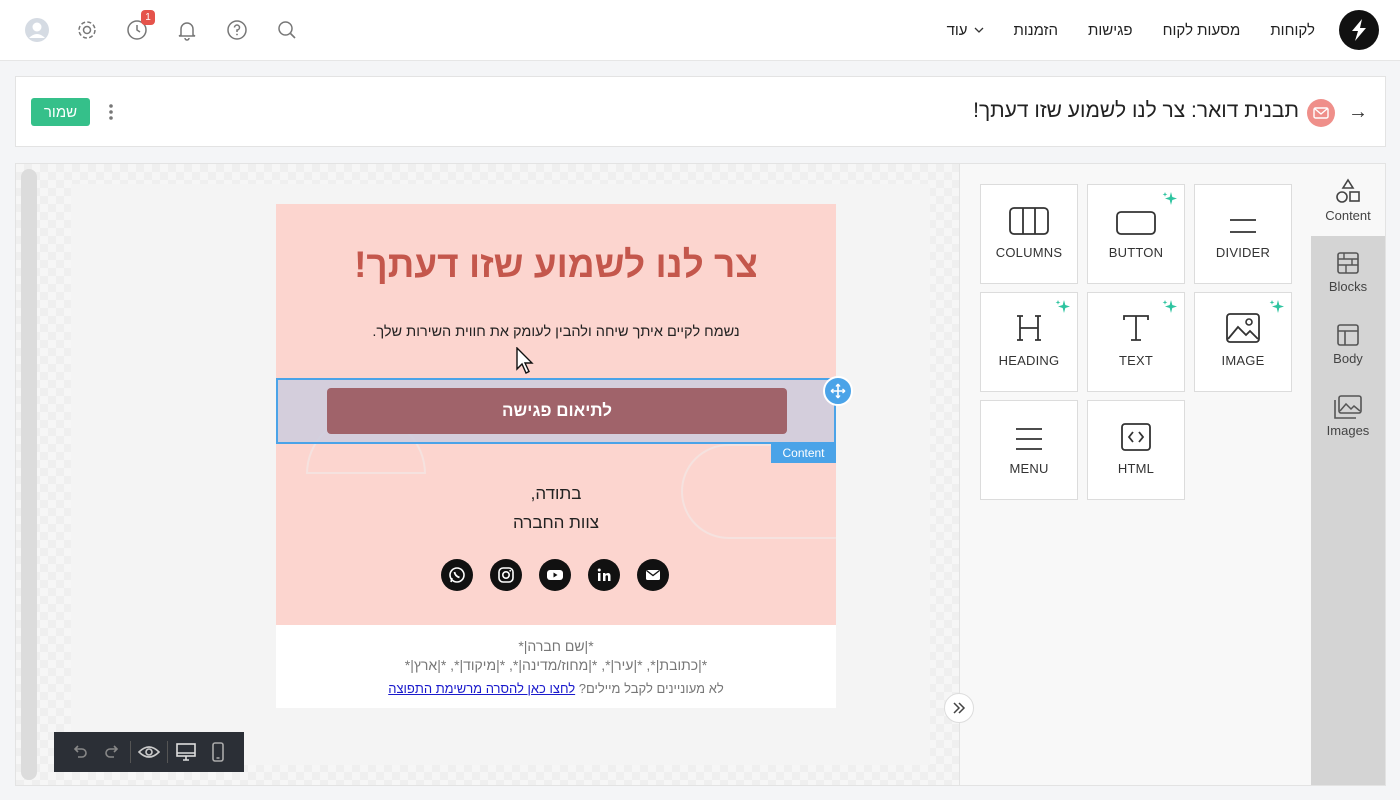 The height and width of the screenshot is (800, 1400). Describe the element at coordinates (1243, 360) in the screenshot. I see `tool-label: IMAGE` at that location.